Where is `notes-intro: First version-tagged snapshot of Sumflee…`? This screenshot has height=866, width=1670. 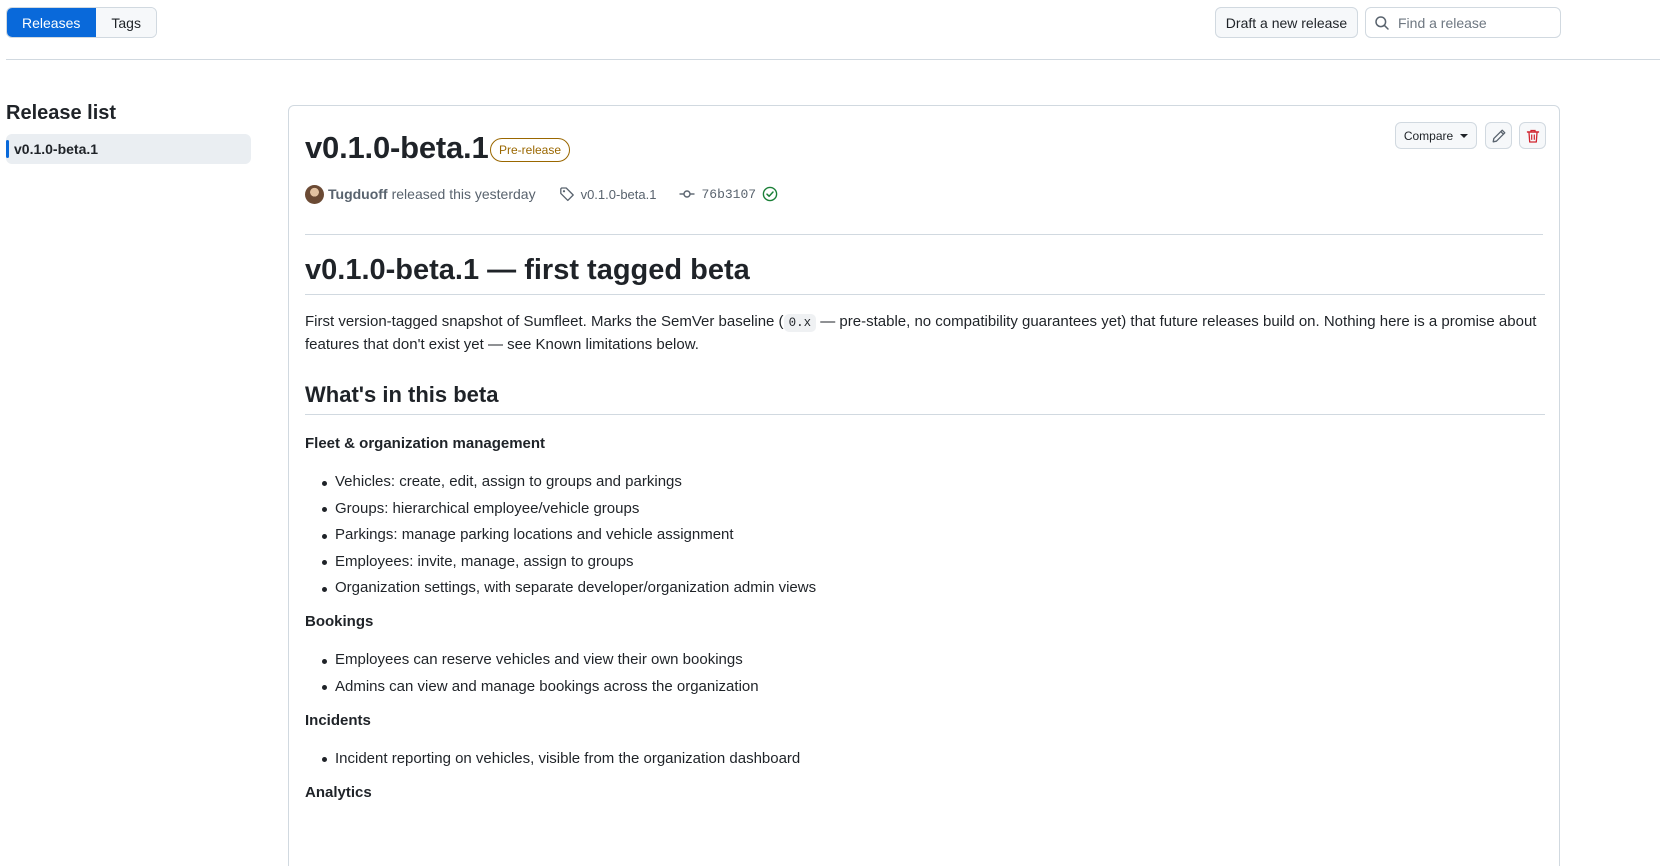
notes-intro: First version-tagged snapshot of Sumflee… is located at coordinates (925, 333).